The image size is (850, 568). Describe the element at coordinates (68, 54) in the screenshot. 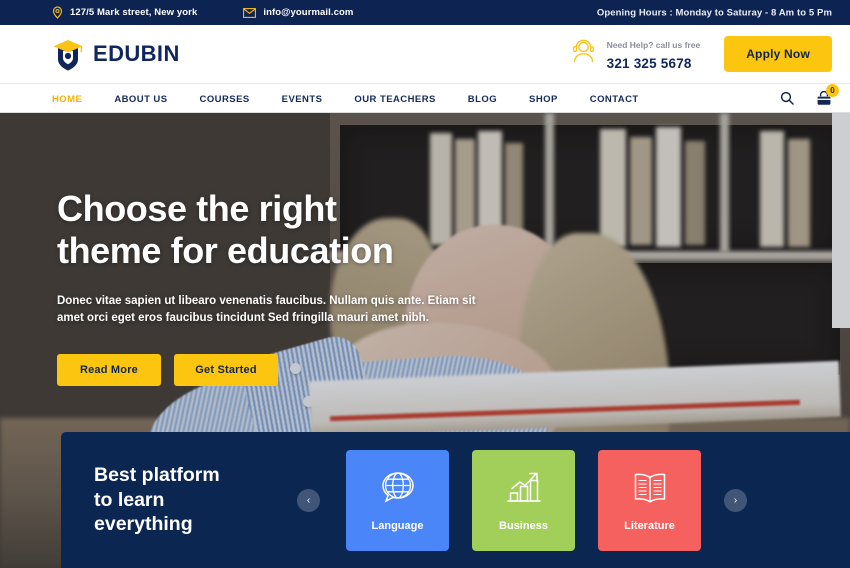

I see `graduation-cap-shield-icon` at that location.